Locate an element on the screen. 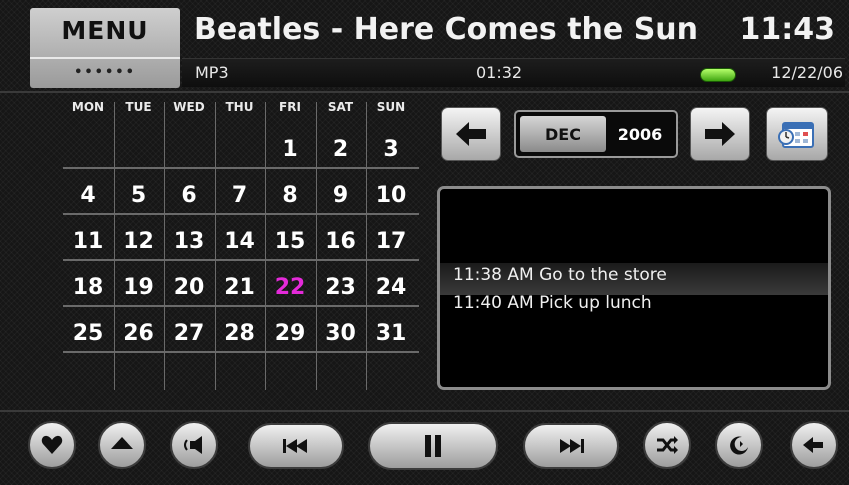 This screenshot has height=485, width=849. weekday-header: TUE is located at coordinates (138, 107).